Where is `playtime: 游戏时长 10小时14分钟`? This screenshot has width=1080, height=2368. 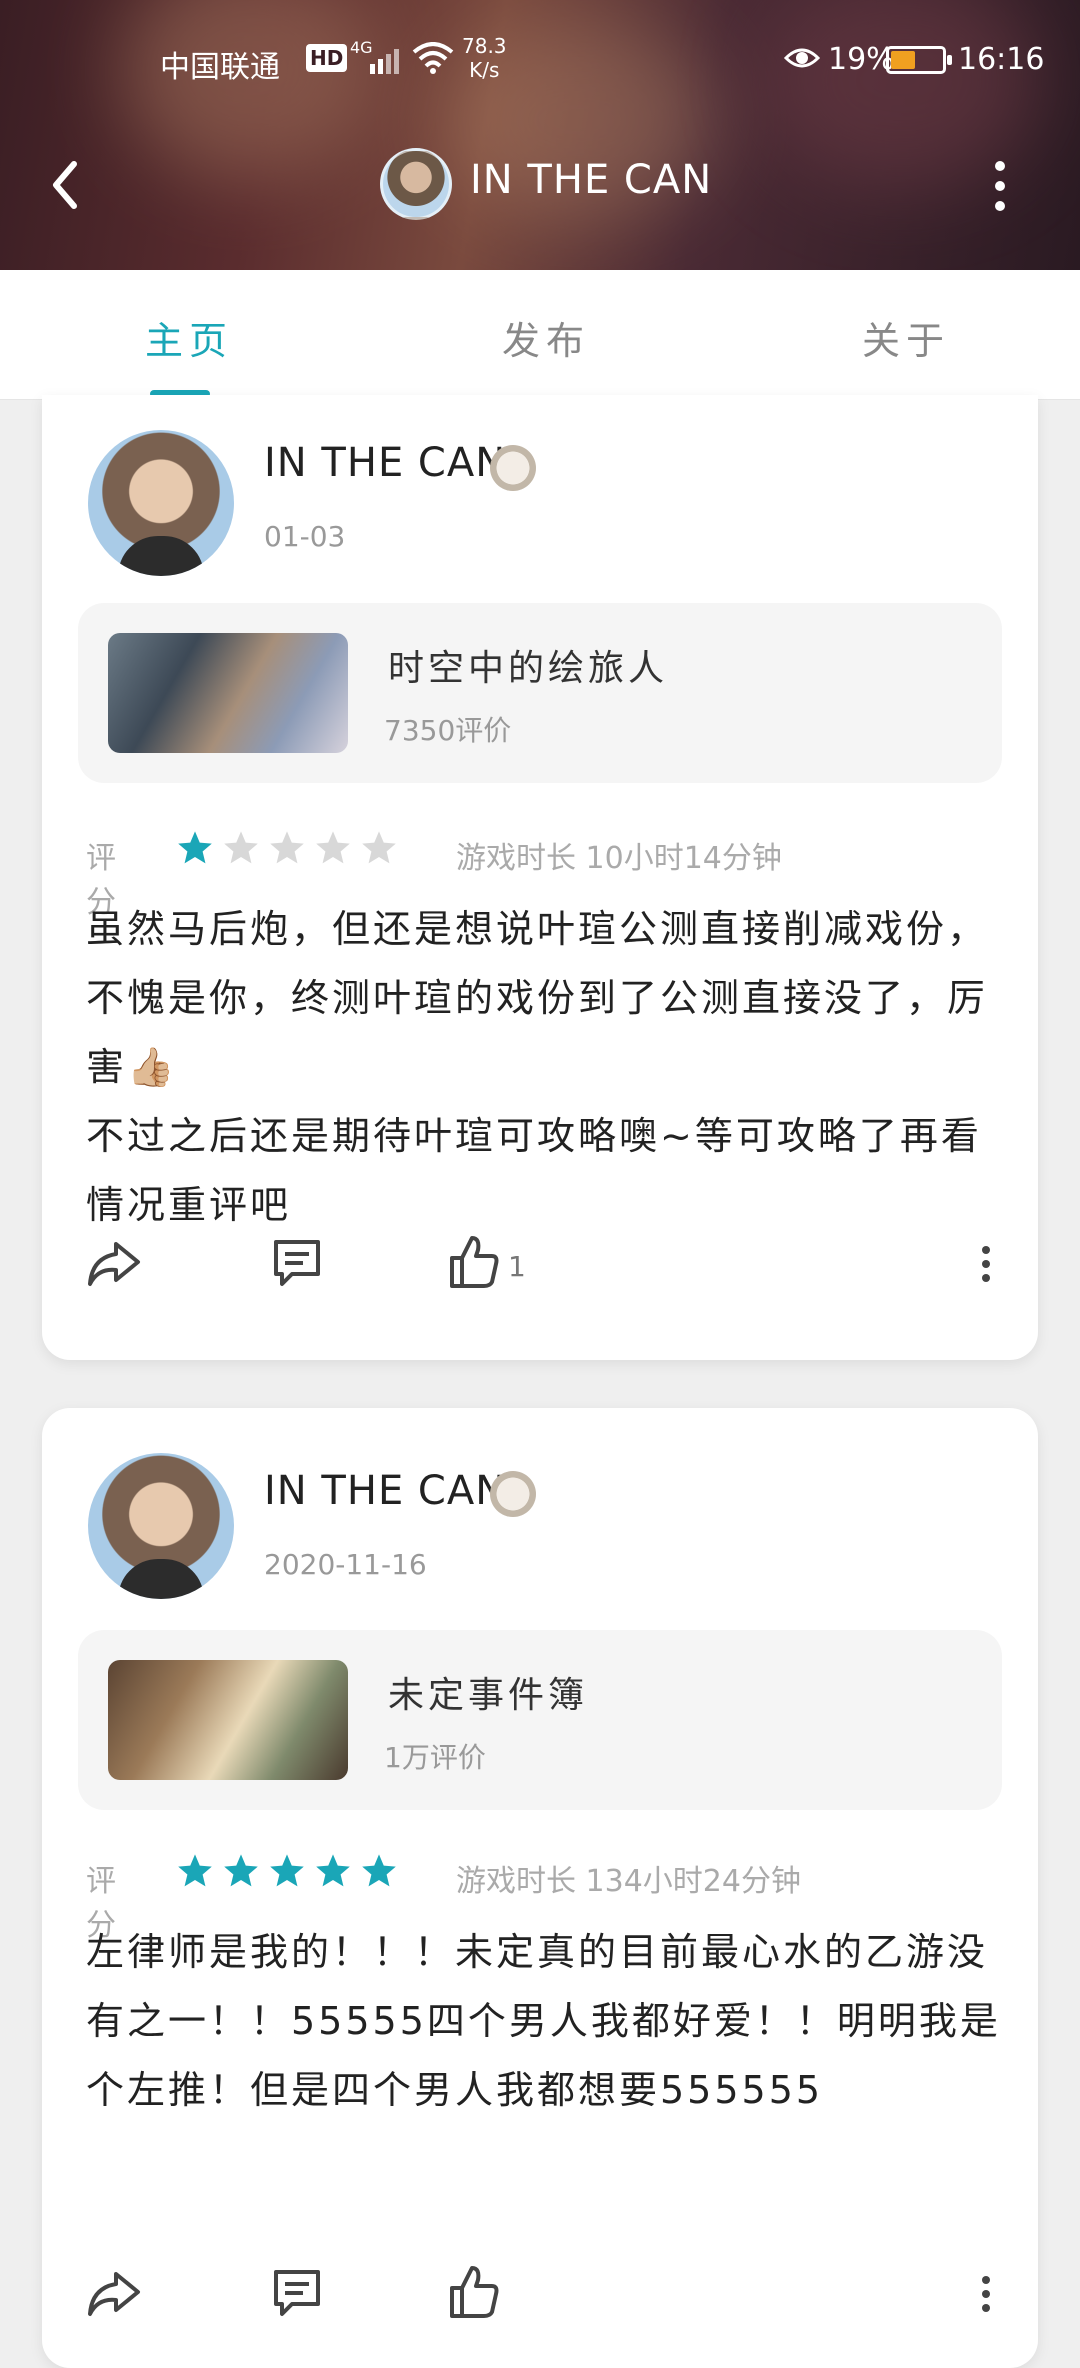
playtime: 游戏时长 10小时14分钟 is located at coordinates (619, 858).